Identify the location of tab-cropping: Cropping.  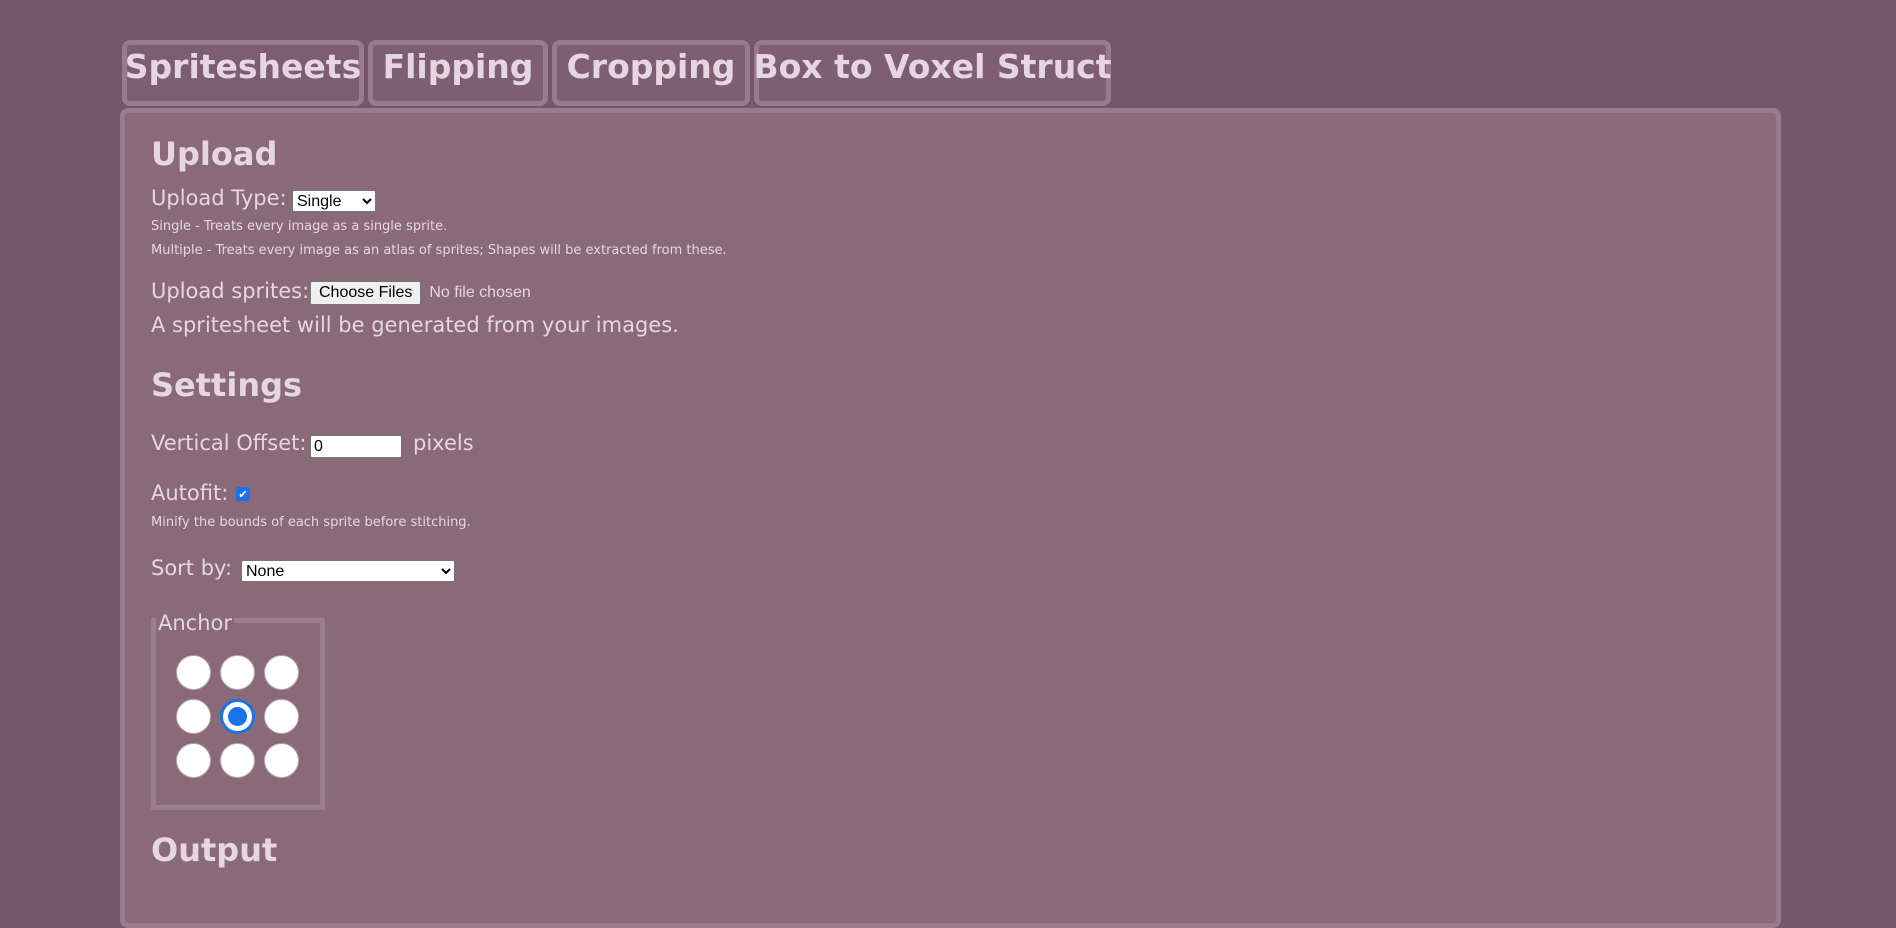
(651, 73).